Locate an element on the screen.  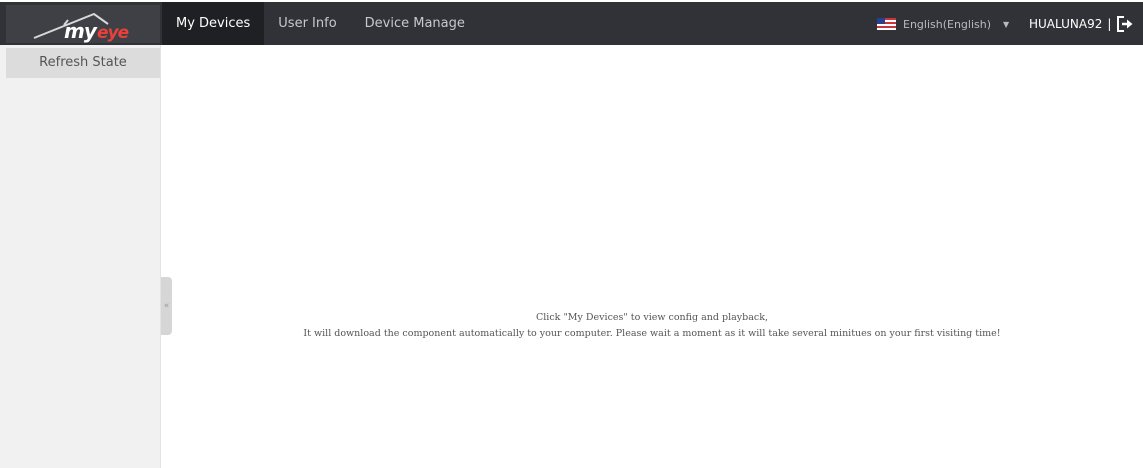
language-select: English(English) ▼ is located at coordinates (943, 24).